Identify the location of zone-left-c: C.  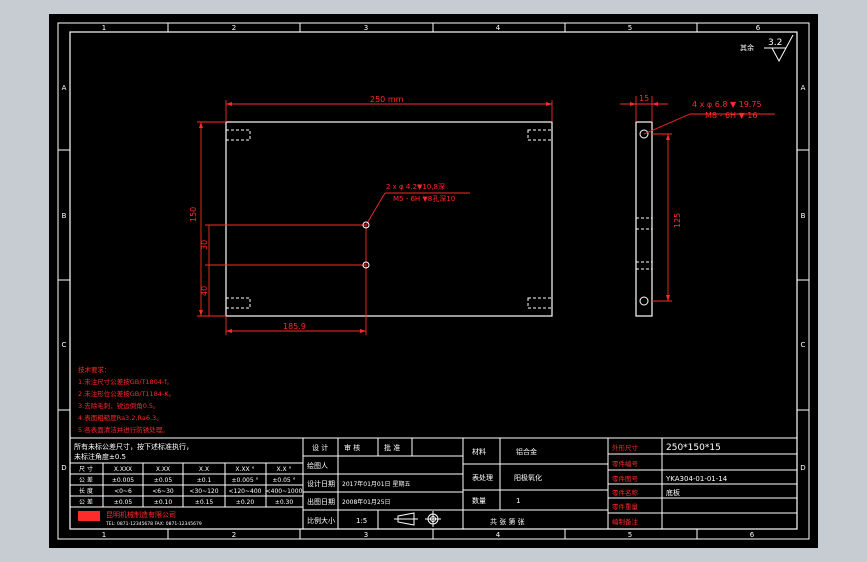
(64, 345).